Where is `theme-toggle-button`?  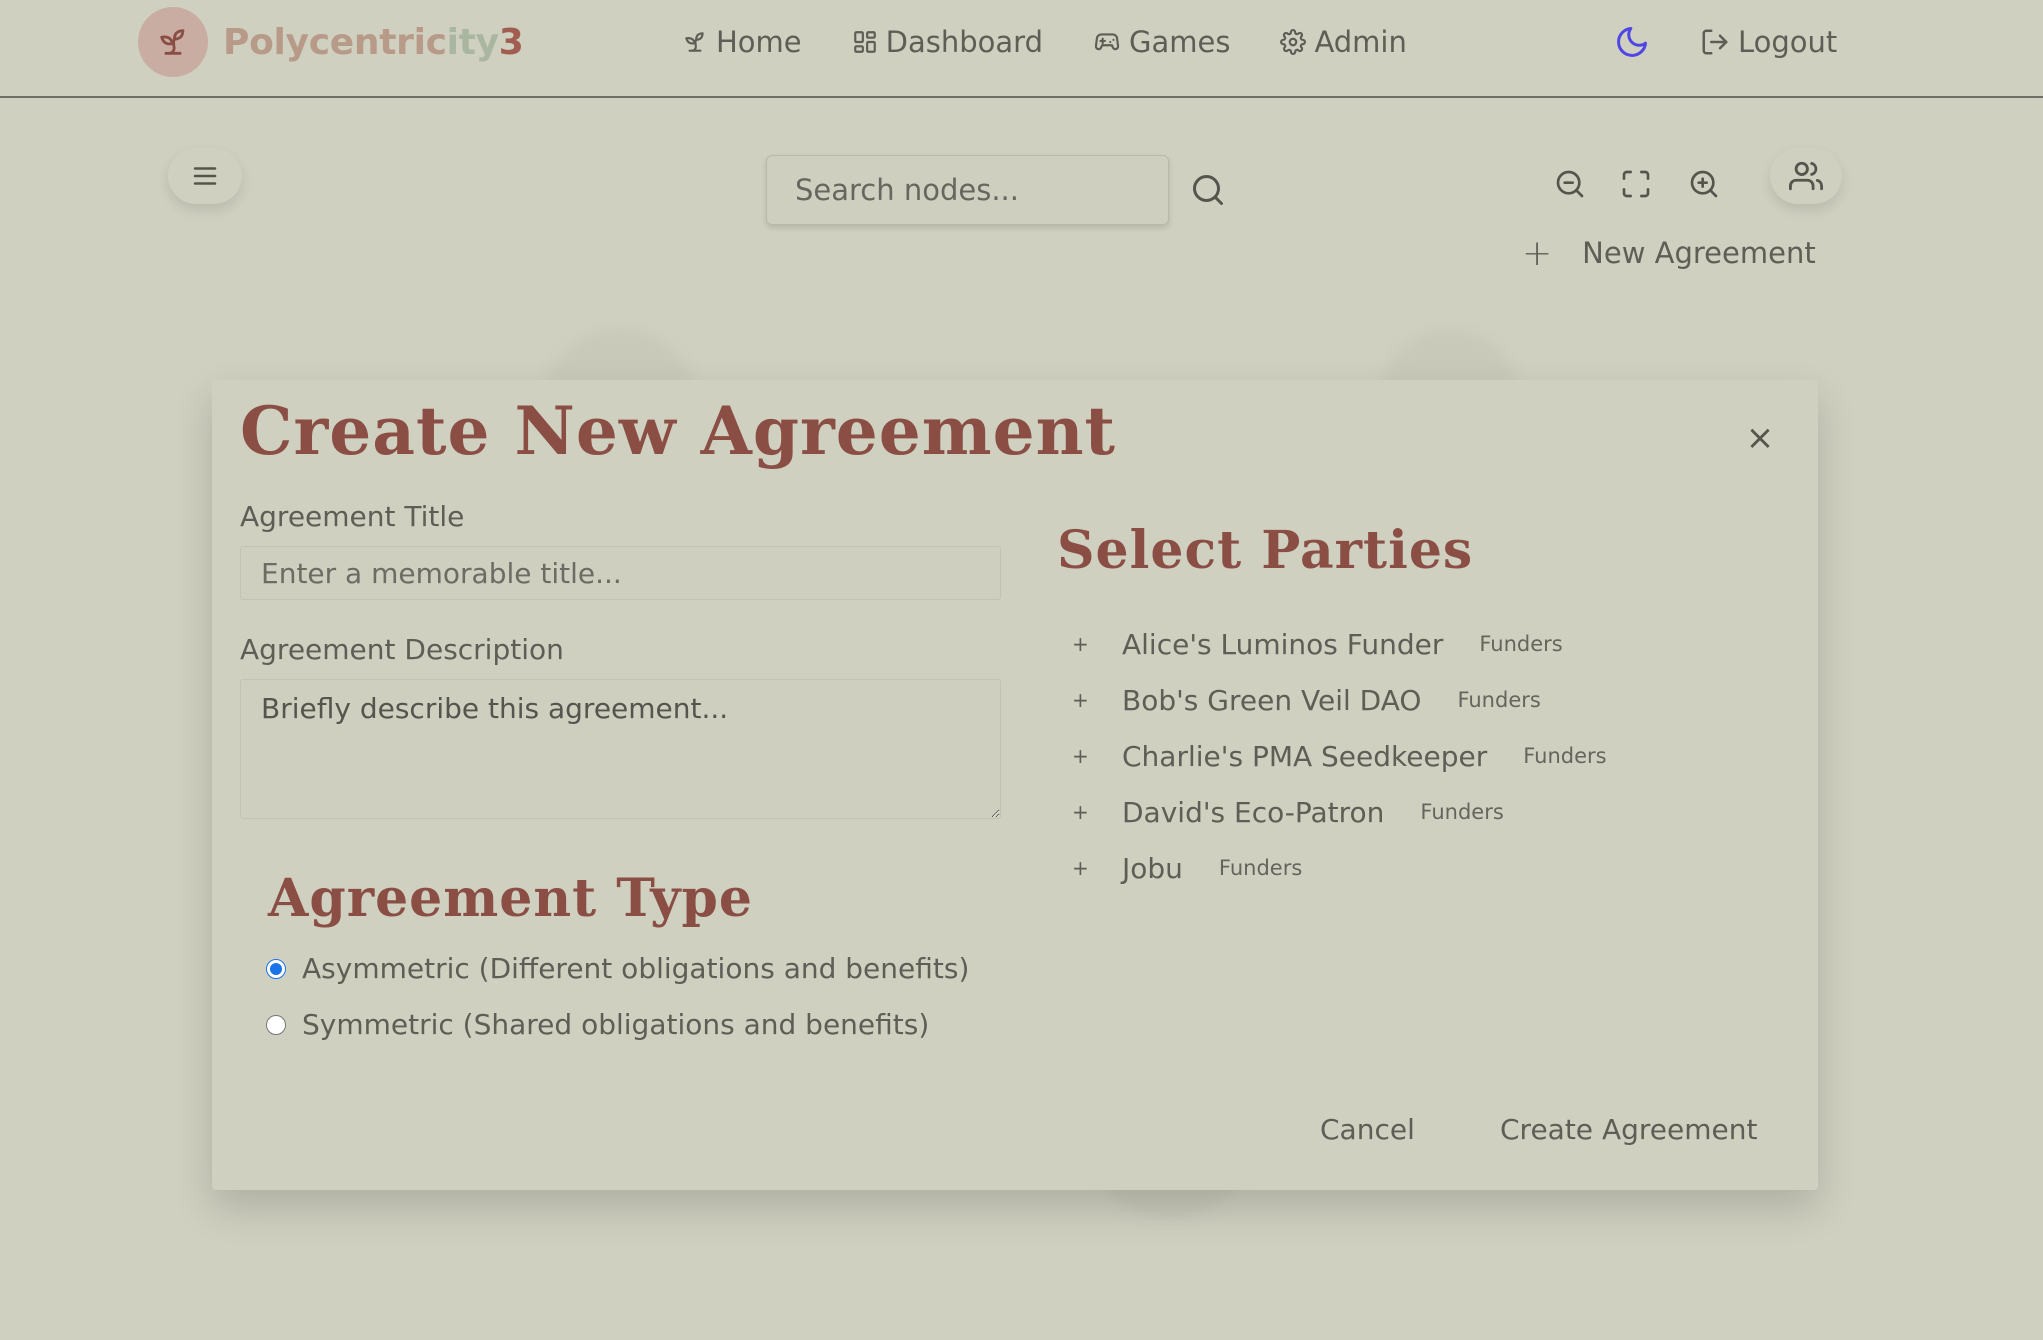
theme-toggle-button is located at coordinates (1632, 42).